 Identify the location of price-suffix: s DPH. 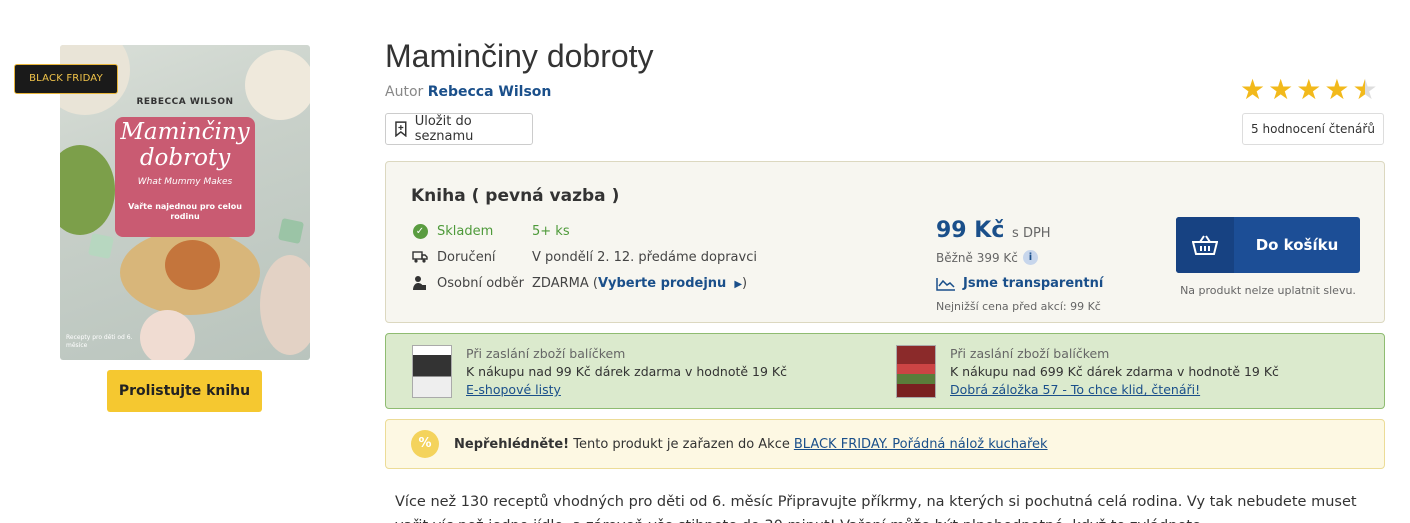
(1031, 233).